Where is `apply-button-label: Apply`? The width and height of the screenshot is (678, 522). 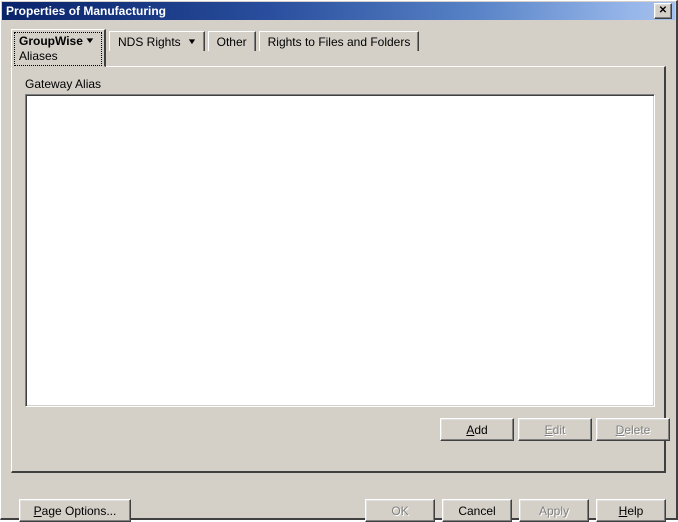 apply-button-label: Apply is located at coordinates (554, 510).